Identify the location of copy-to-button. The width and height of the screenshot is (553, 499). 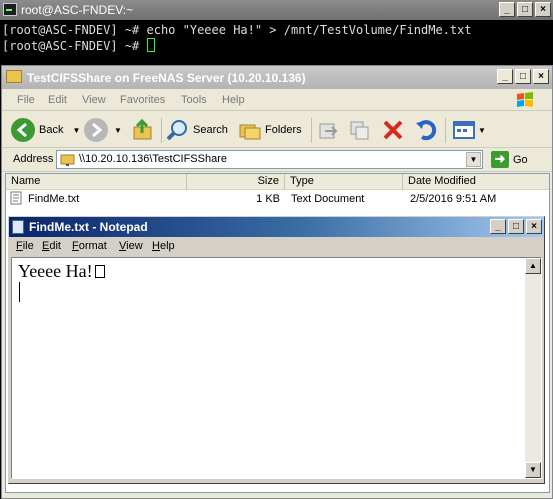
(360, 130).